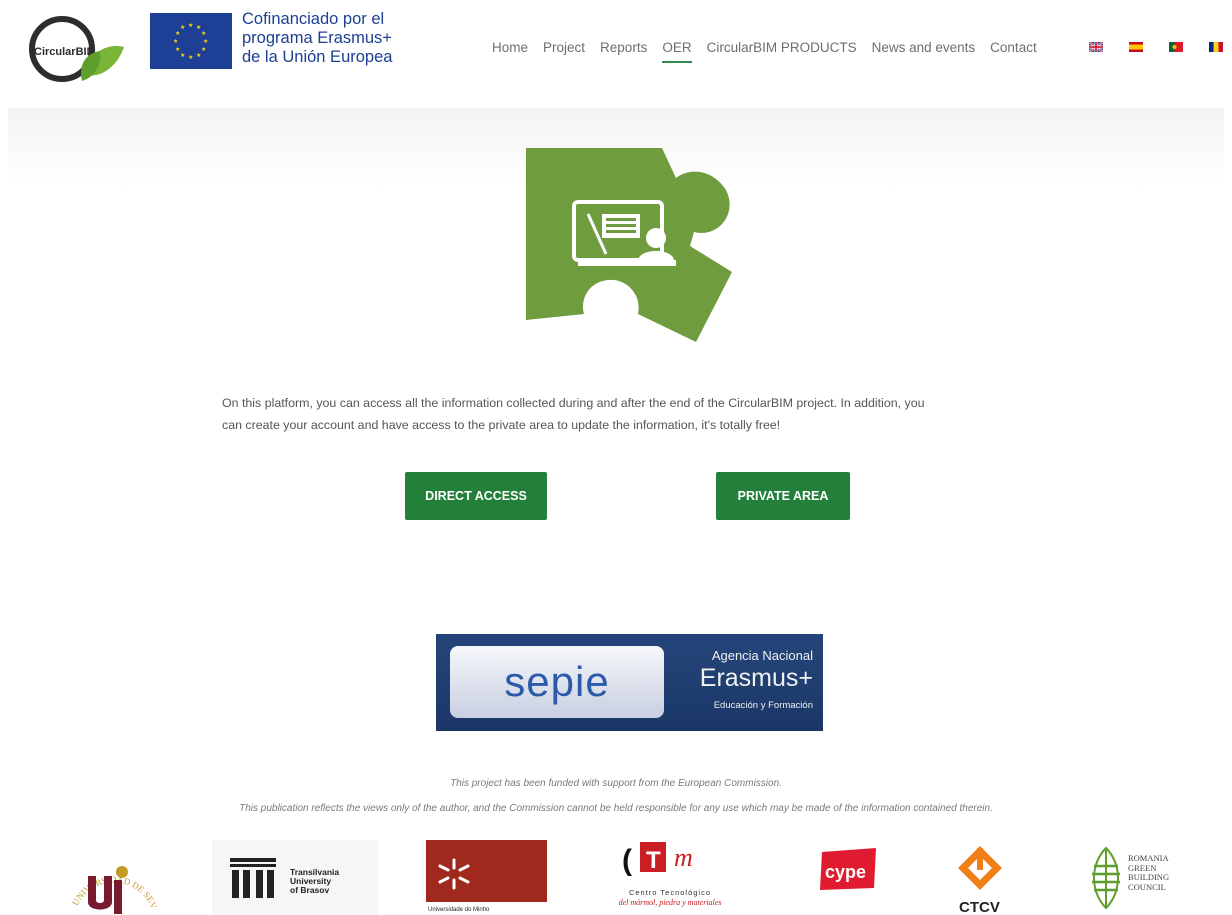 The width and height of the screenshot is (1232, 915). Describe the element at coordinates (782, 51) in the screenshot. I see `nav-circularbim-products: CircularBIM PRODUCTS` at that location.